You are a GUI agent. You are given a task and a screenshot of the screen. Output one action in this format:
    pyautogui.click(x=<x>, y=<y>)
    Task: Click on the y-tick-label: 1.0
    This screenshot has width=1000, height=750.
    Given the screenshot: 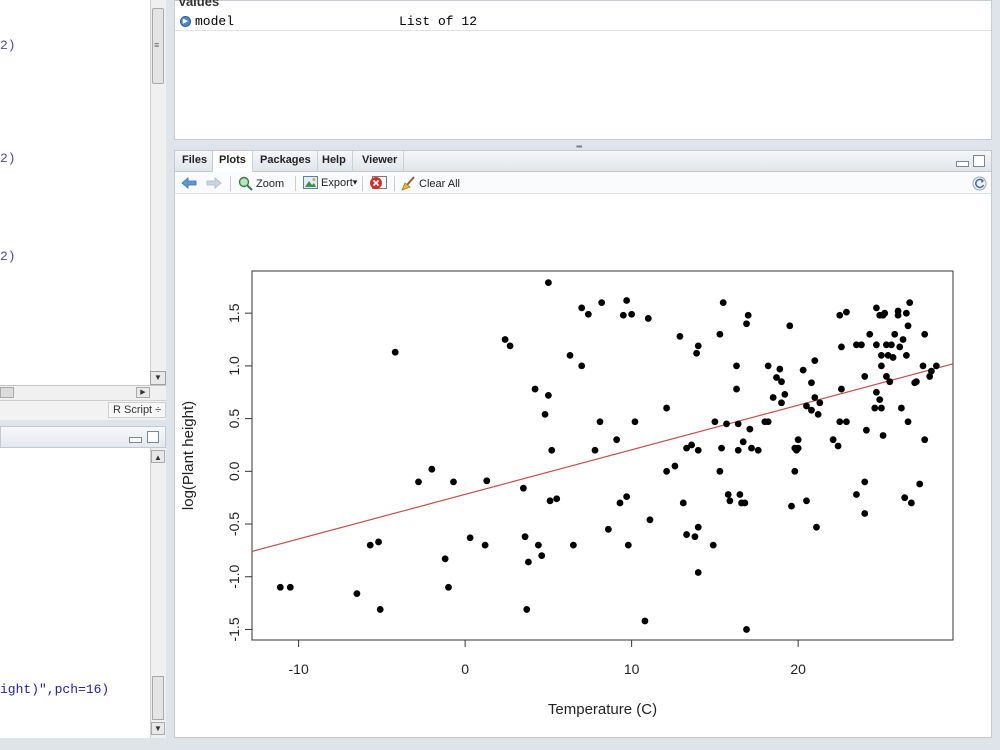 What is the action you would take?
    pyautogui.click(x=234, y=366)
    